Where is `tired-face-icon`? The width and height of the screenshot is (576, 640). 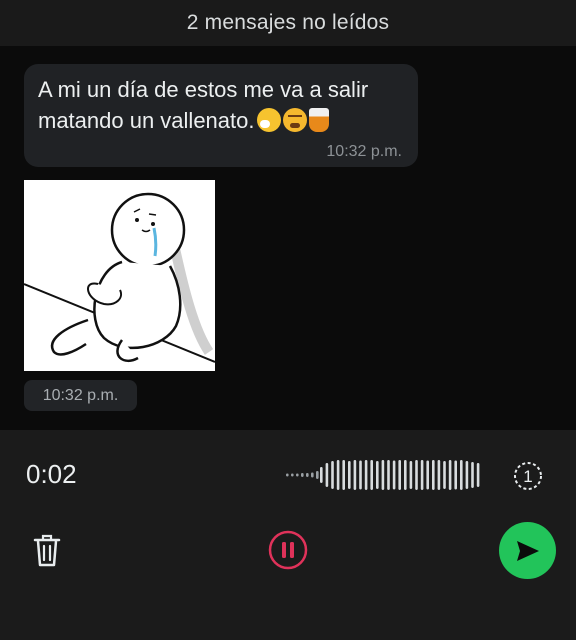
tired-face-icon is located at coordinates (294, 120).